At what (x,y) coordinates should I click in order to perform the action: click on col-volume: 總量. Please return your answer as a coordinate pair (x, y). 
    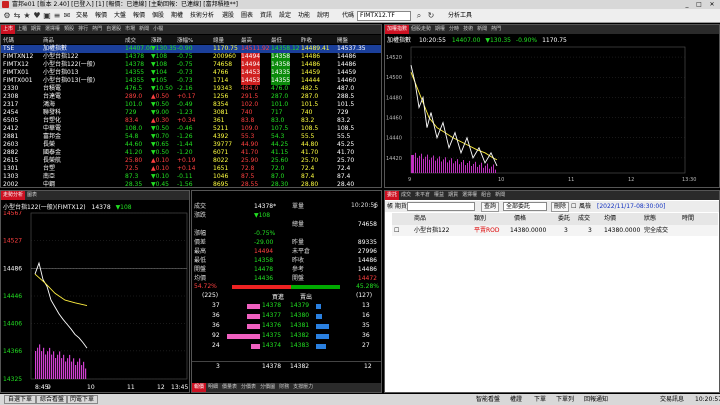
    Looking at the image, I should click on (218, 40).